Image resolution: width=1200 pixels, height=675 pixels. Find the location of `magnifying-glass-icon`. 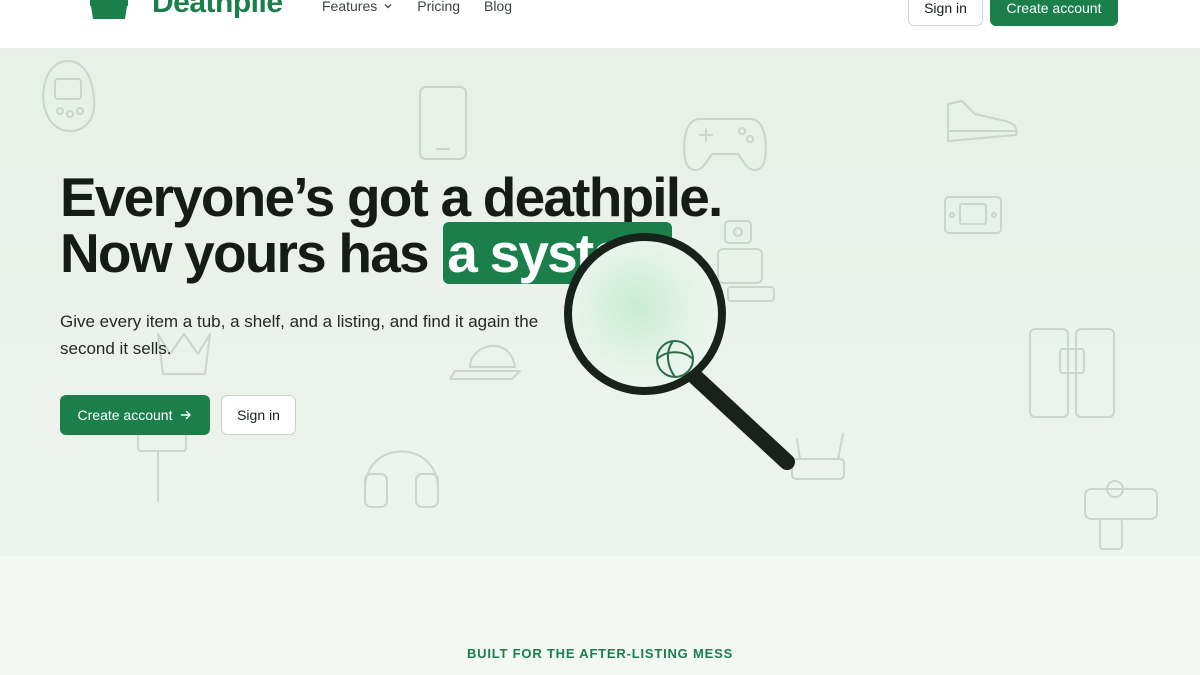

magnifying-glass-icon is located at coordinates (679, 351).